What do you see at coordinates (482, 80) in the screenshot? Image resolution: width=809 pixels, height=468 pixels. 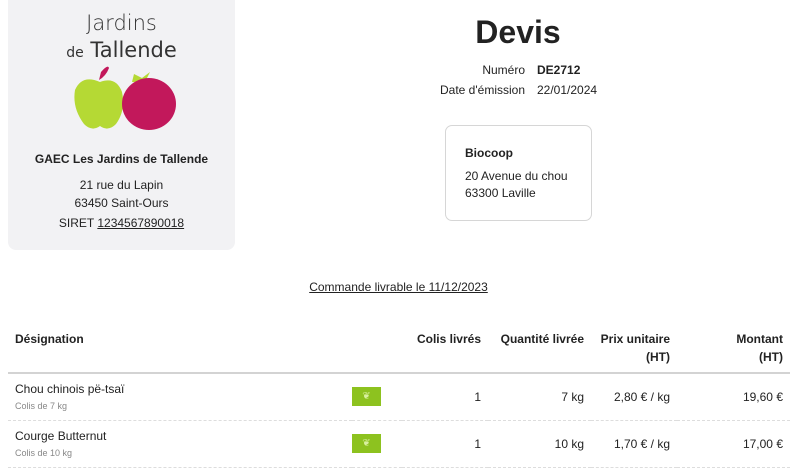 I see `meta-labels: Numéro Date d'émission` at bounding box center [482, 80].